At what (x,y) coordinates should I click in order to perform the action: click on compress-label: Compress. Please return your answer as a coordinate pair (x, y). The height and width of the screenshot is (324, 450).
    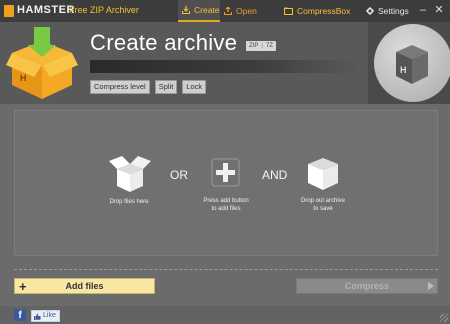
    Looking at the image, I should click on (366, 286).